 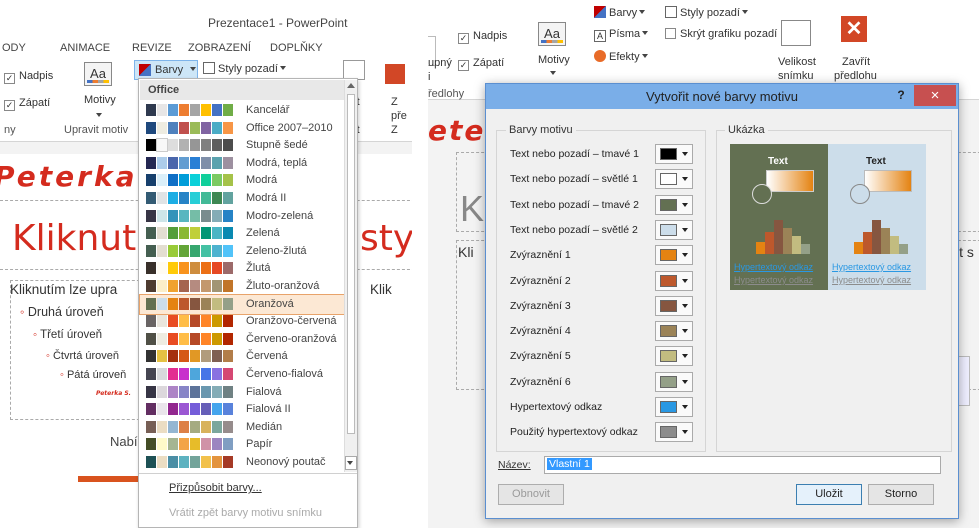 What do you see at coordinates (746, 130) in the screenshot?
I see `sample-label: Ukázka` at bounding box center [746, 130].